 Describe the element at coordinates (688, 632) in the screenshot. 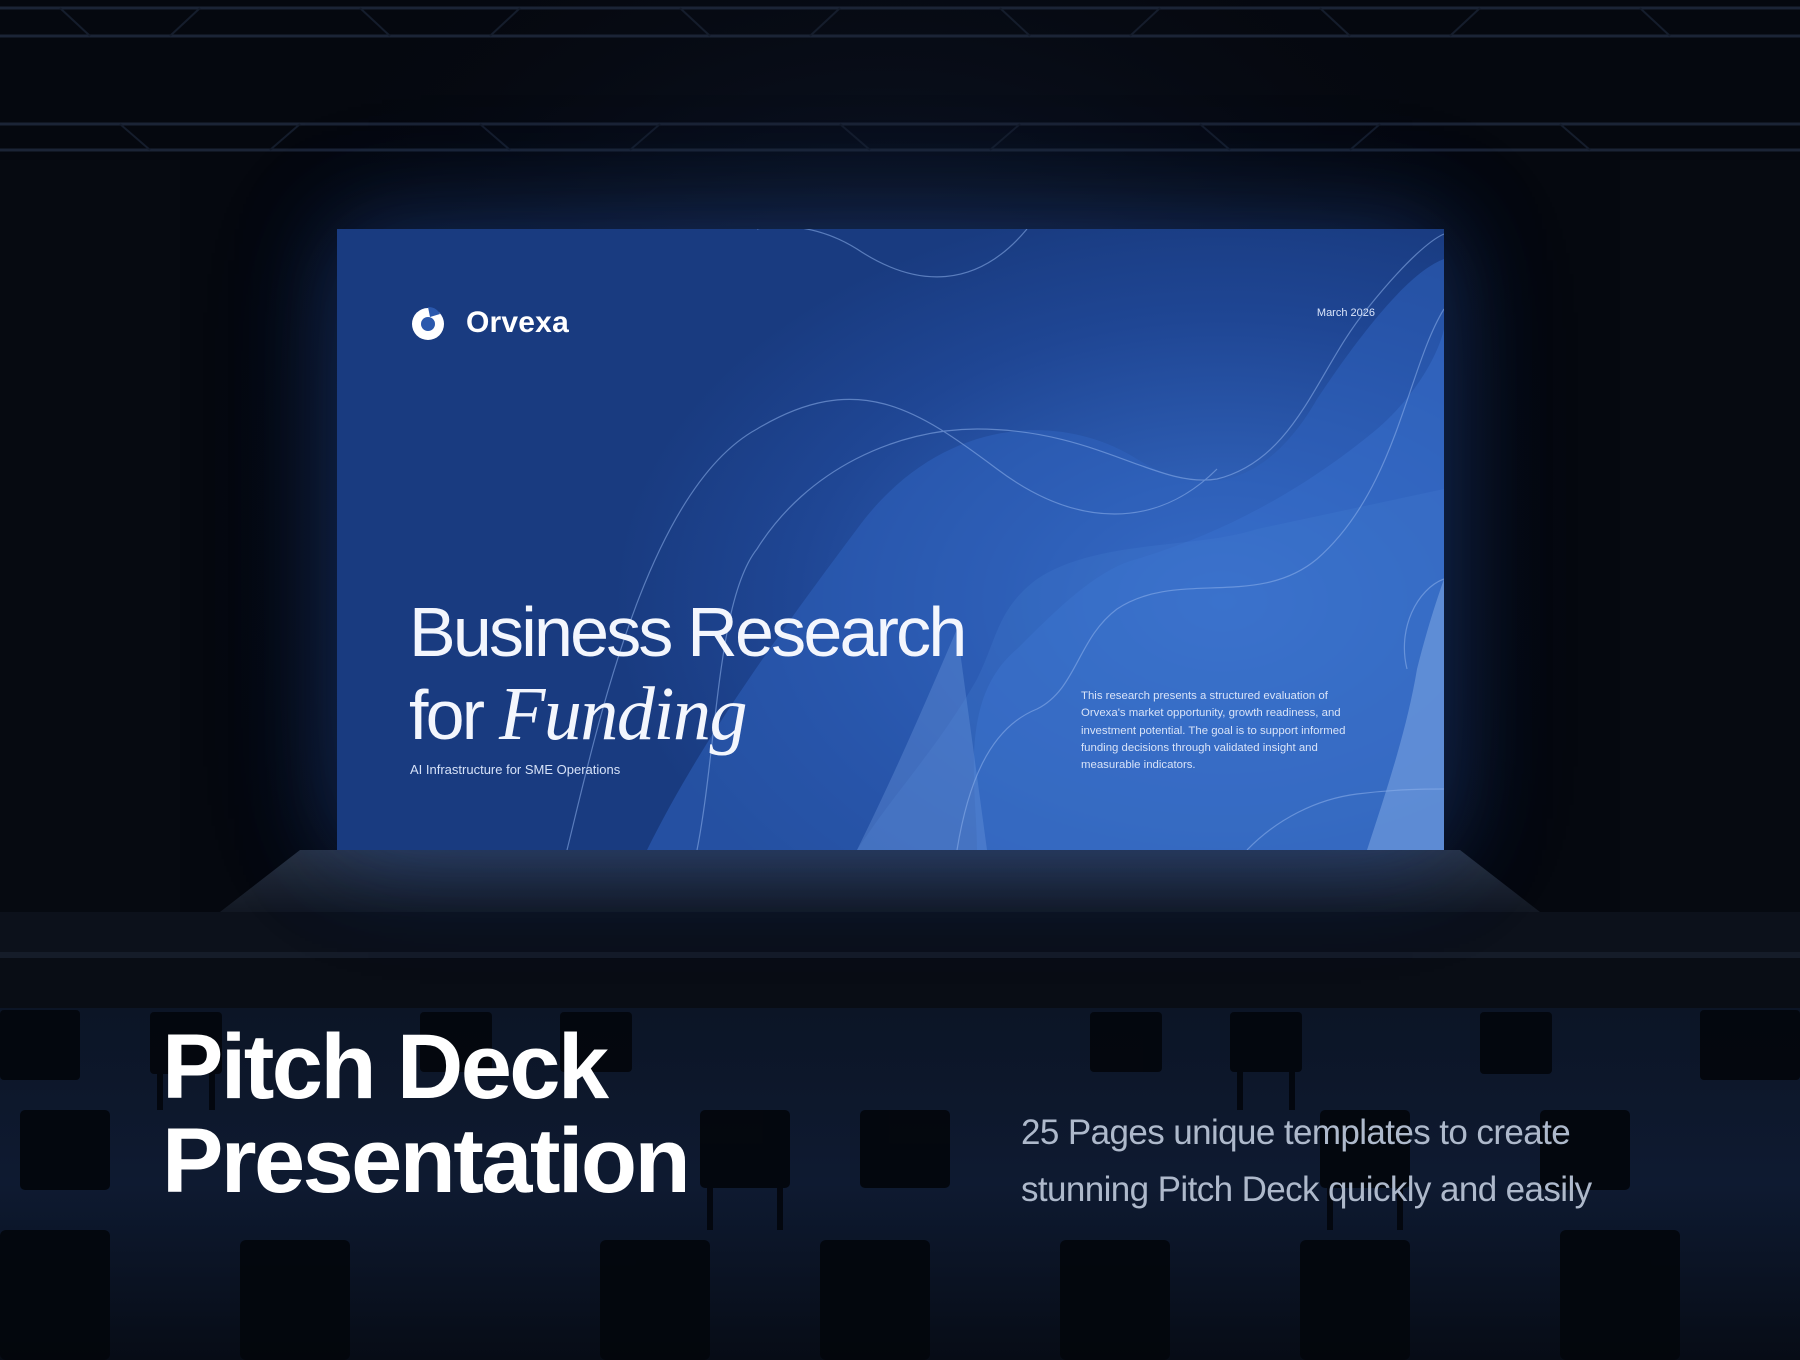

I see `slide-title-line1: Business Research` at that location.